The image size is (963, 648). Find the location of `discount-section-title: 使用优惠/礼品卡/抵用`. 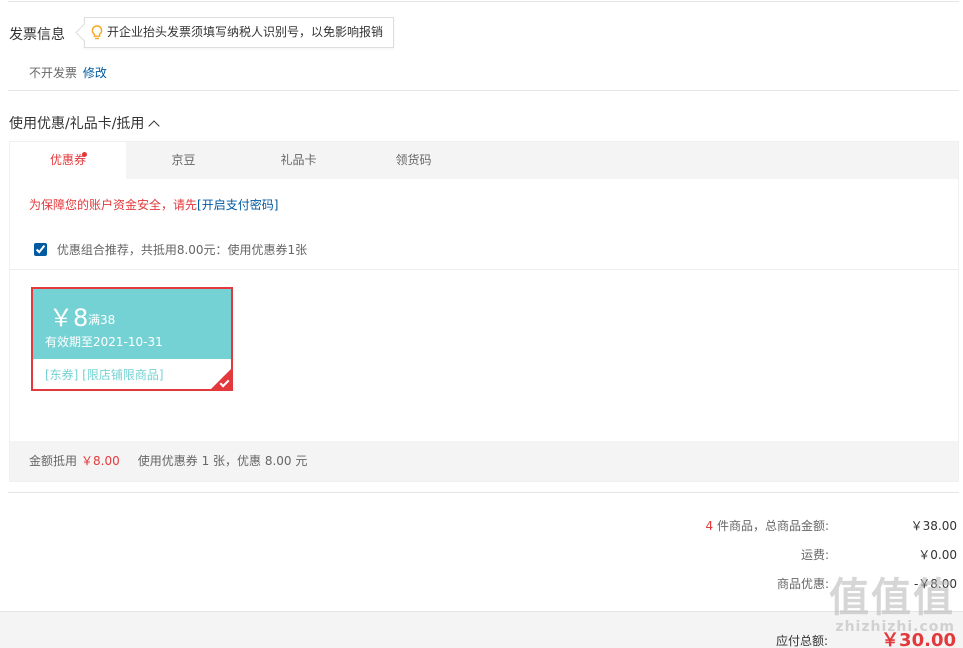

discount-section-title: 使用优惠/礼品卡/抵用 is located at coordinates (77, 124).